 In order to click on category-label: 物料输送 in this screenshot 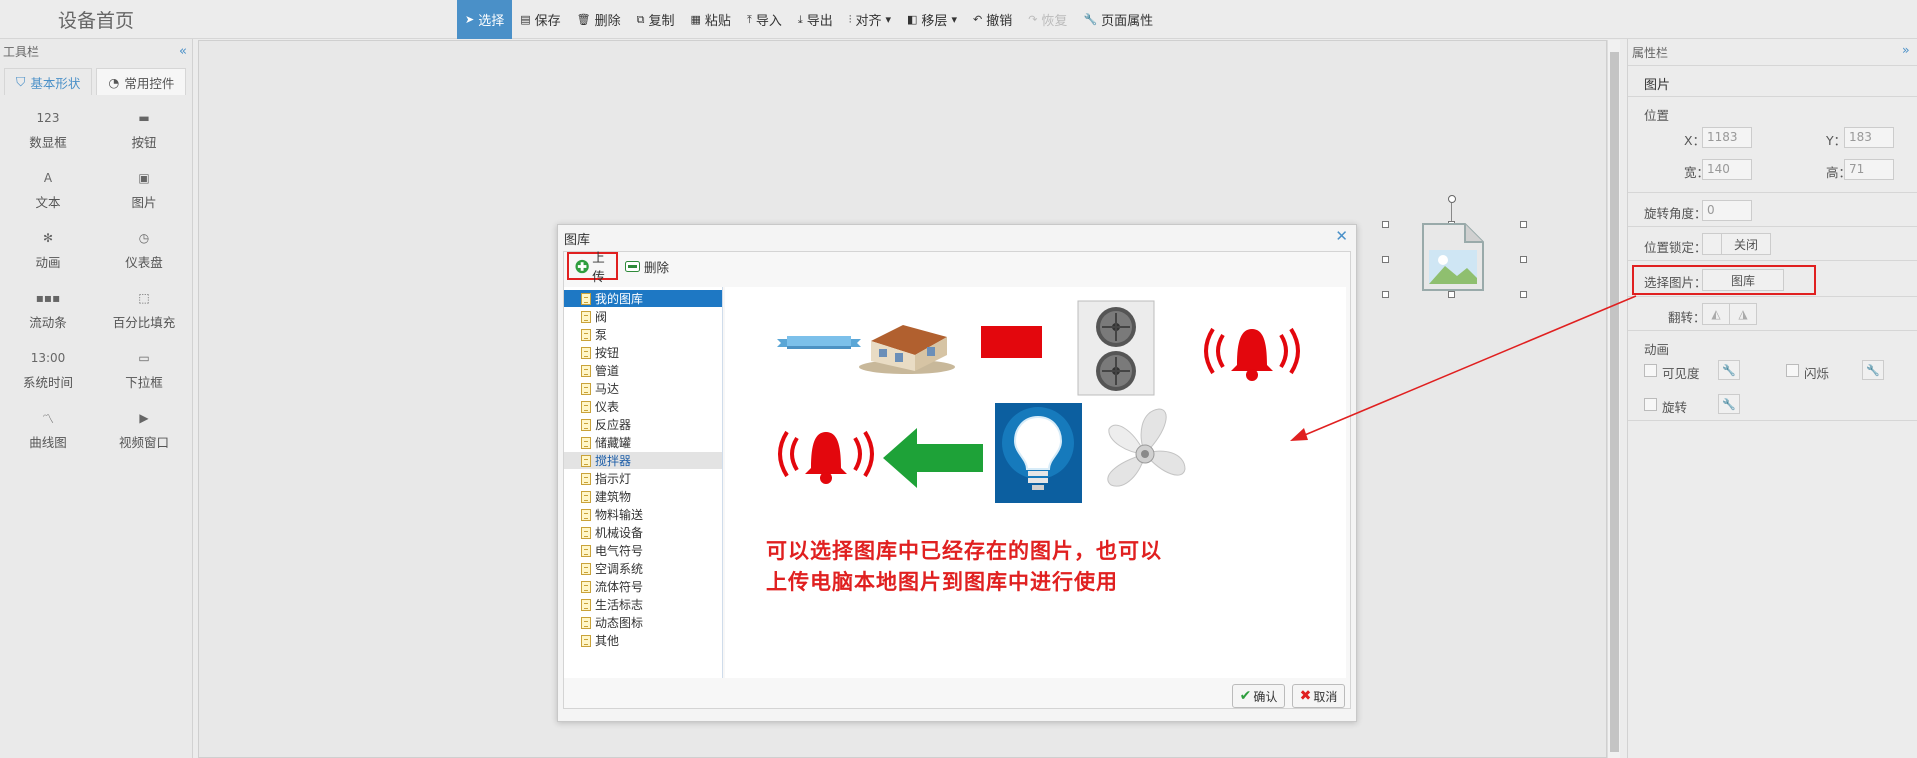, I will do `click(619, 515)`.